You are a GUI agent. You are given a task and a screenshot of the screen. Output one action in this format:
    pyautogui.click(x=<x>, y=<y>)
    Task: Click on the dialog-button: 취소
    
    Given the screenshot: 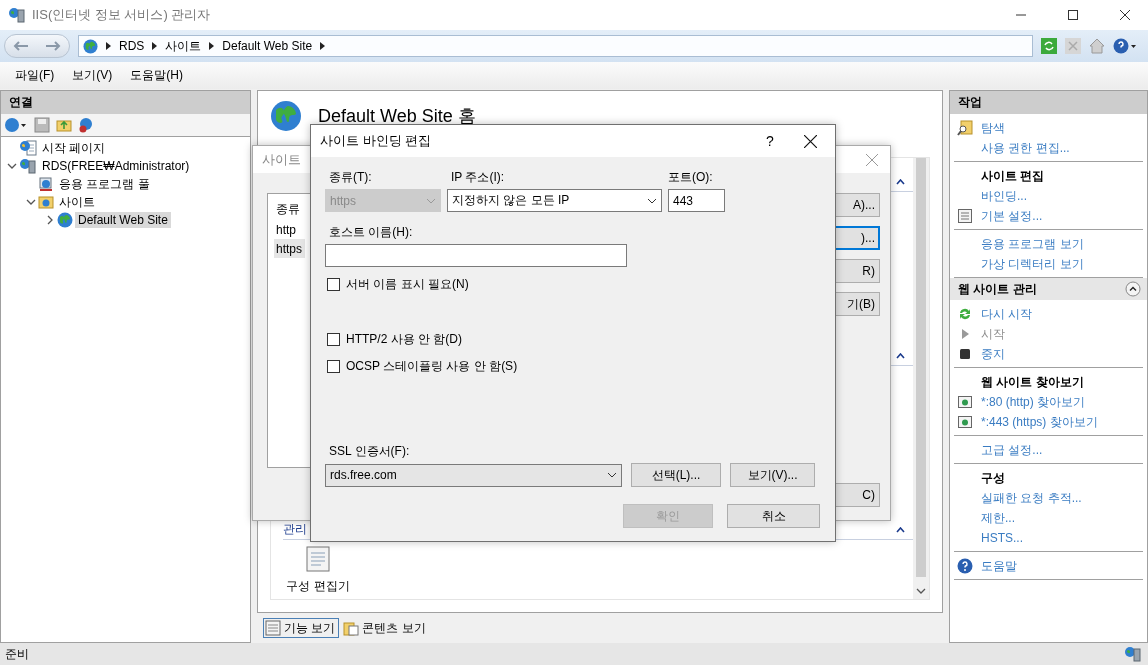 What is the action you would take?
    pyautogui.click(x=773, y=516)
    